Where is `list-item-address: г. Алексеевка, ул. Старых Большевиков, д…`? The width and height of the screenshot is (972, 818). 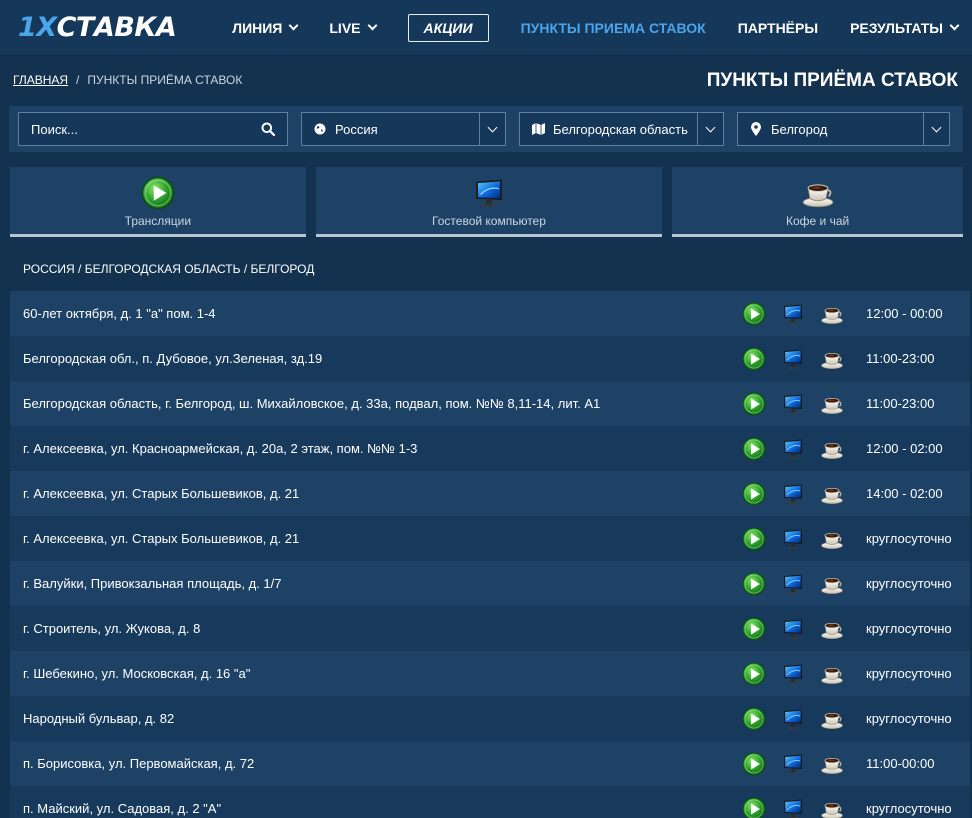
list-item-address: г. Алексеевка, ул. Старых Большевиков, д… is located at coordinates (161, 538).